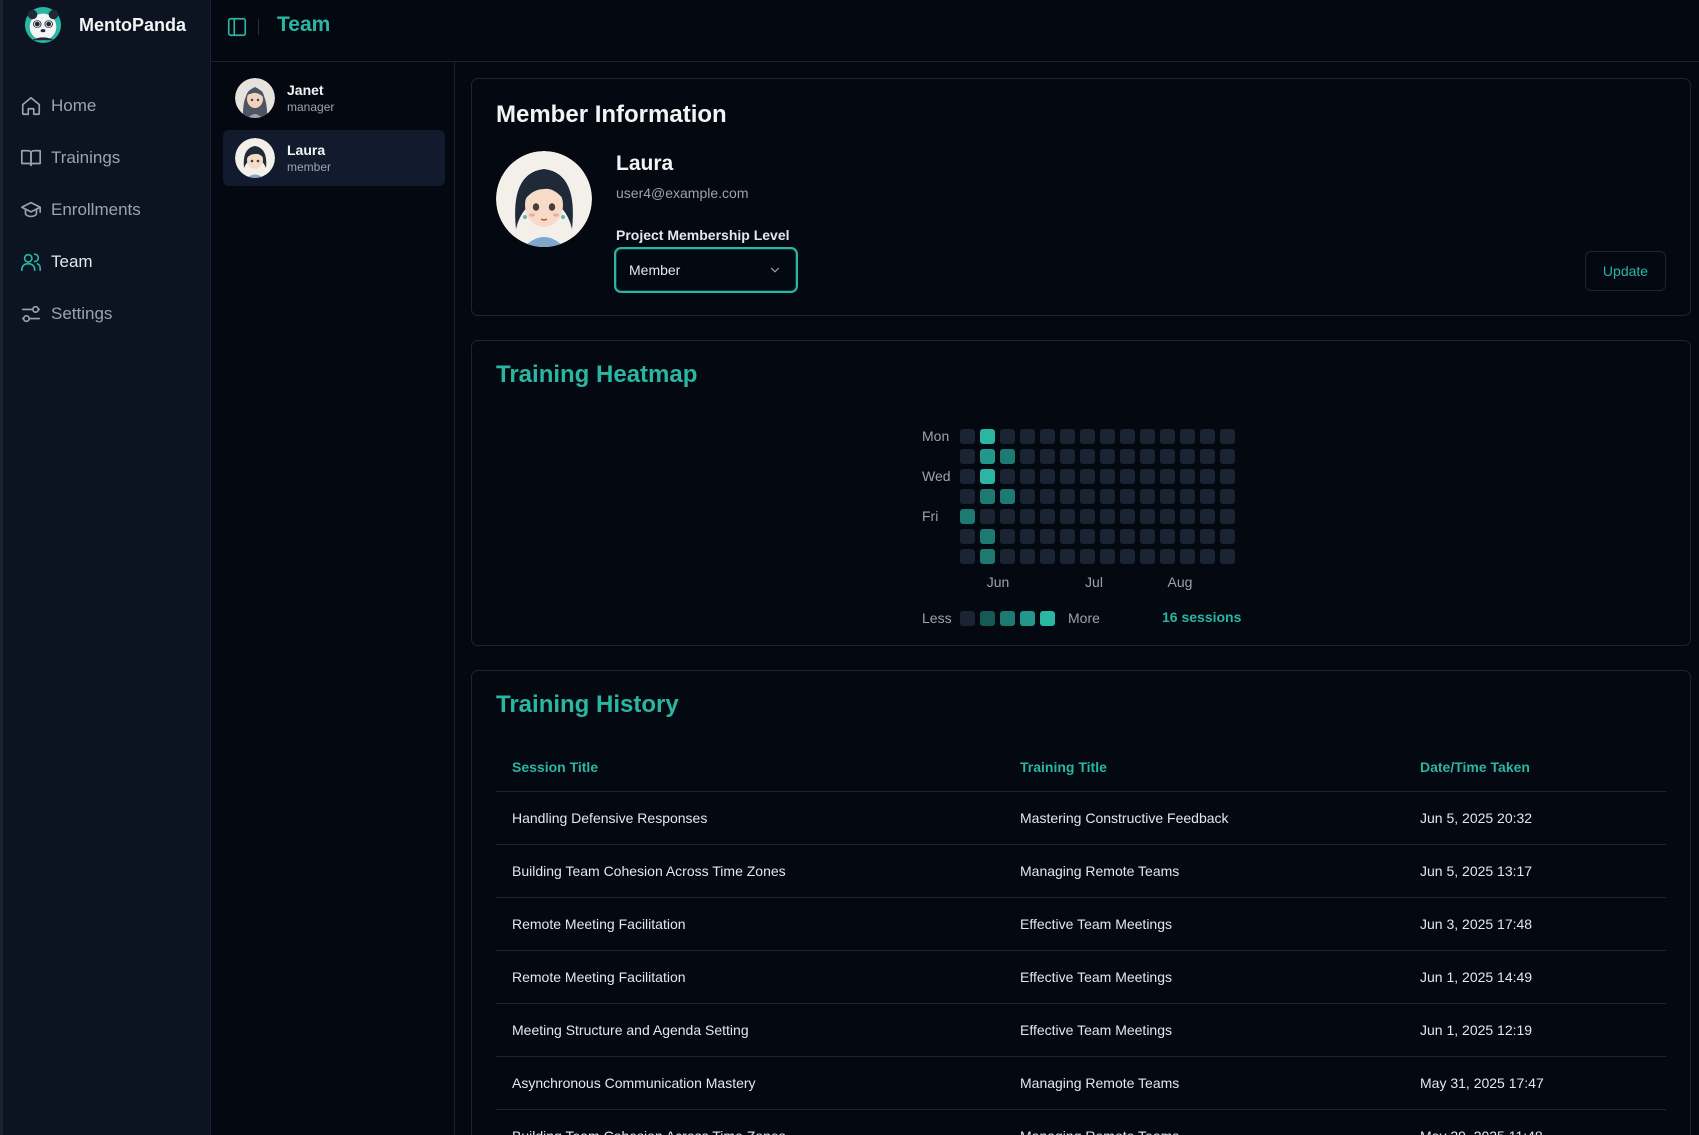 The width and height of the screenshot is (1699, 1135). I want to click on column-session-title: Session Title, so click(750, 767).